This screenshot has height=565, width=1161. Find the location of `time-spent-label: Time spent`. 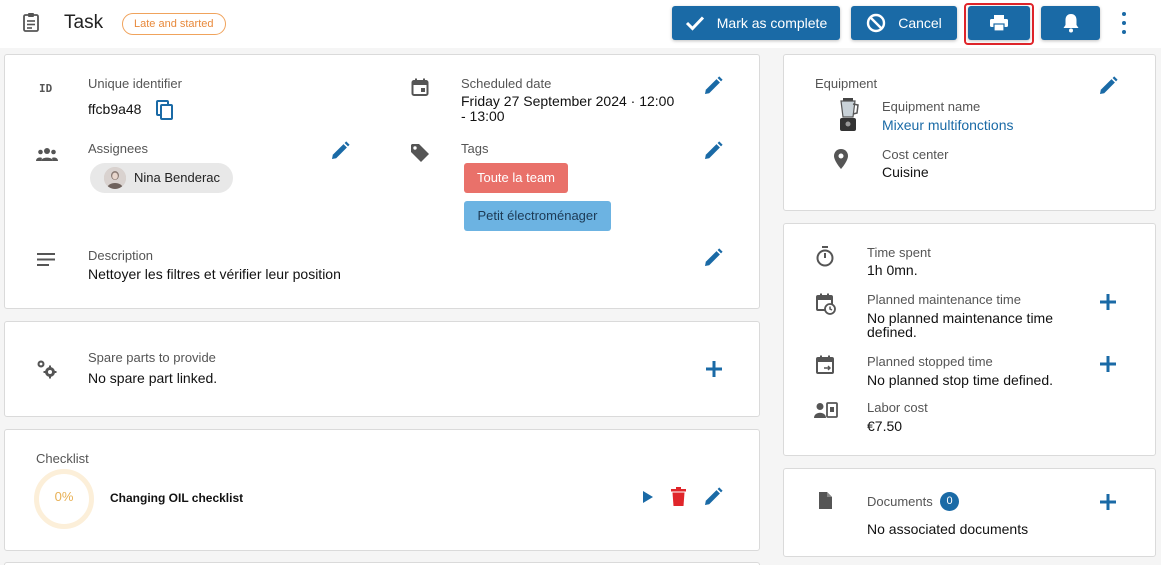

time-spent-label: Time spent is located at coordinates (899, 252).